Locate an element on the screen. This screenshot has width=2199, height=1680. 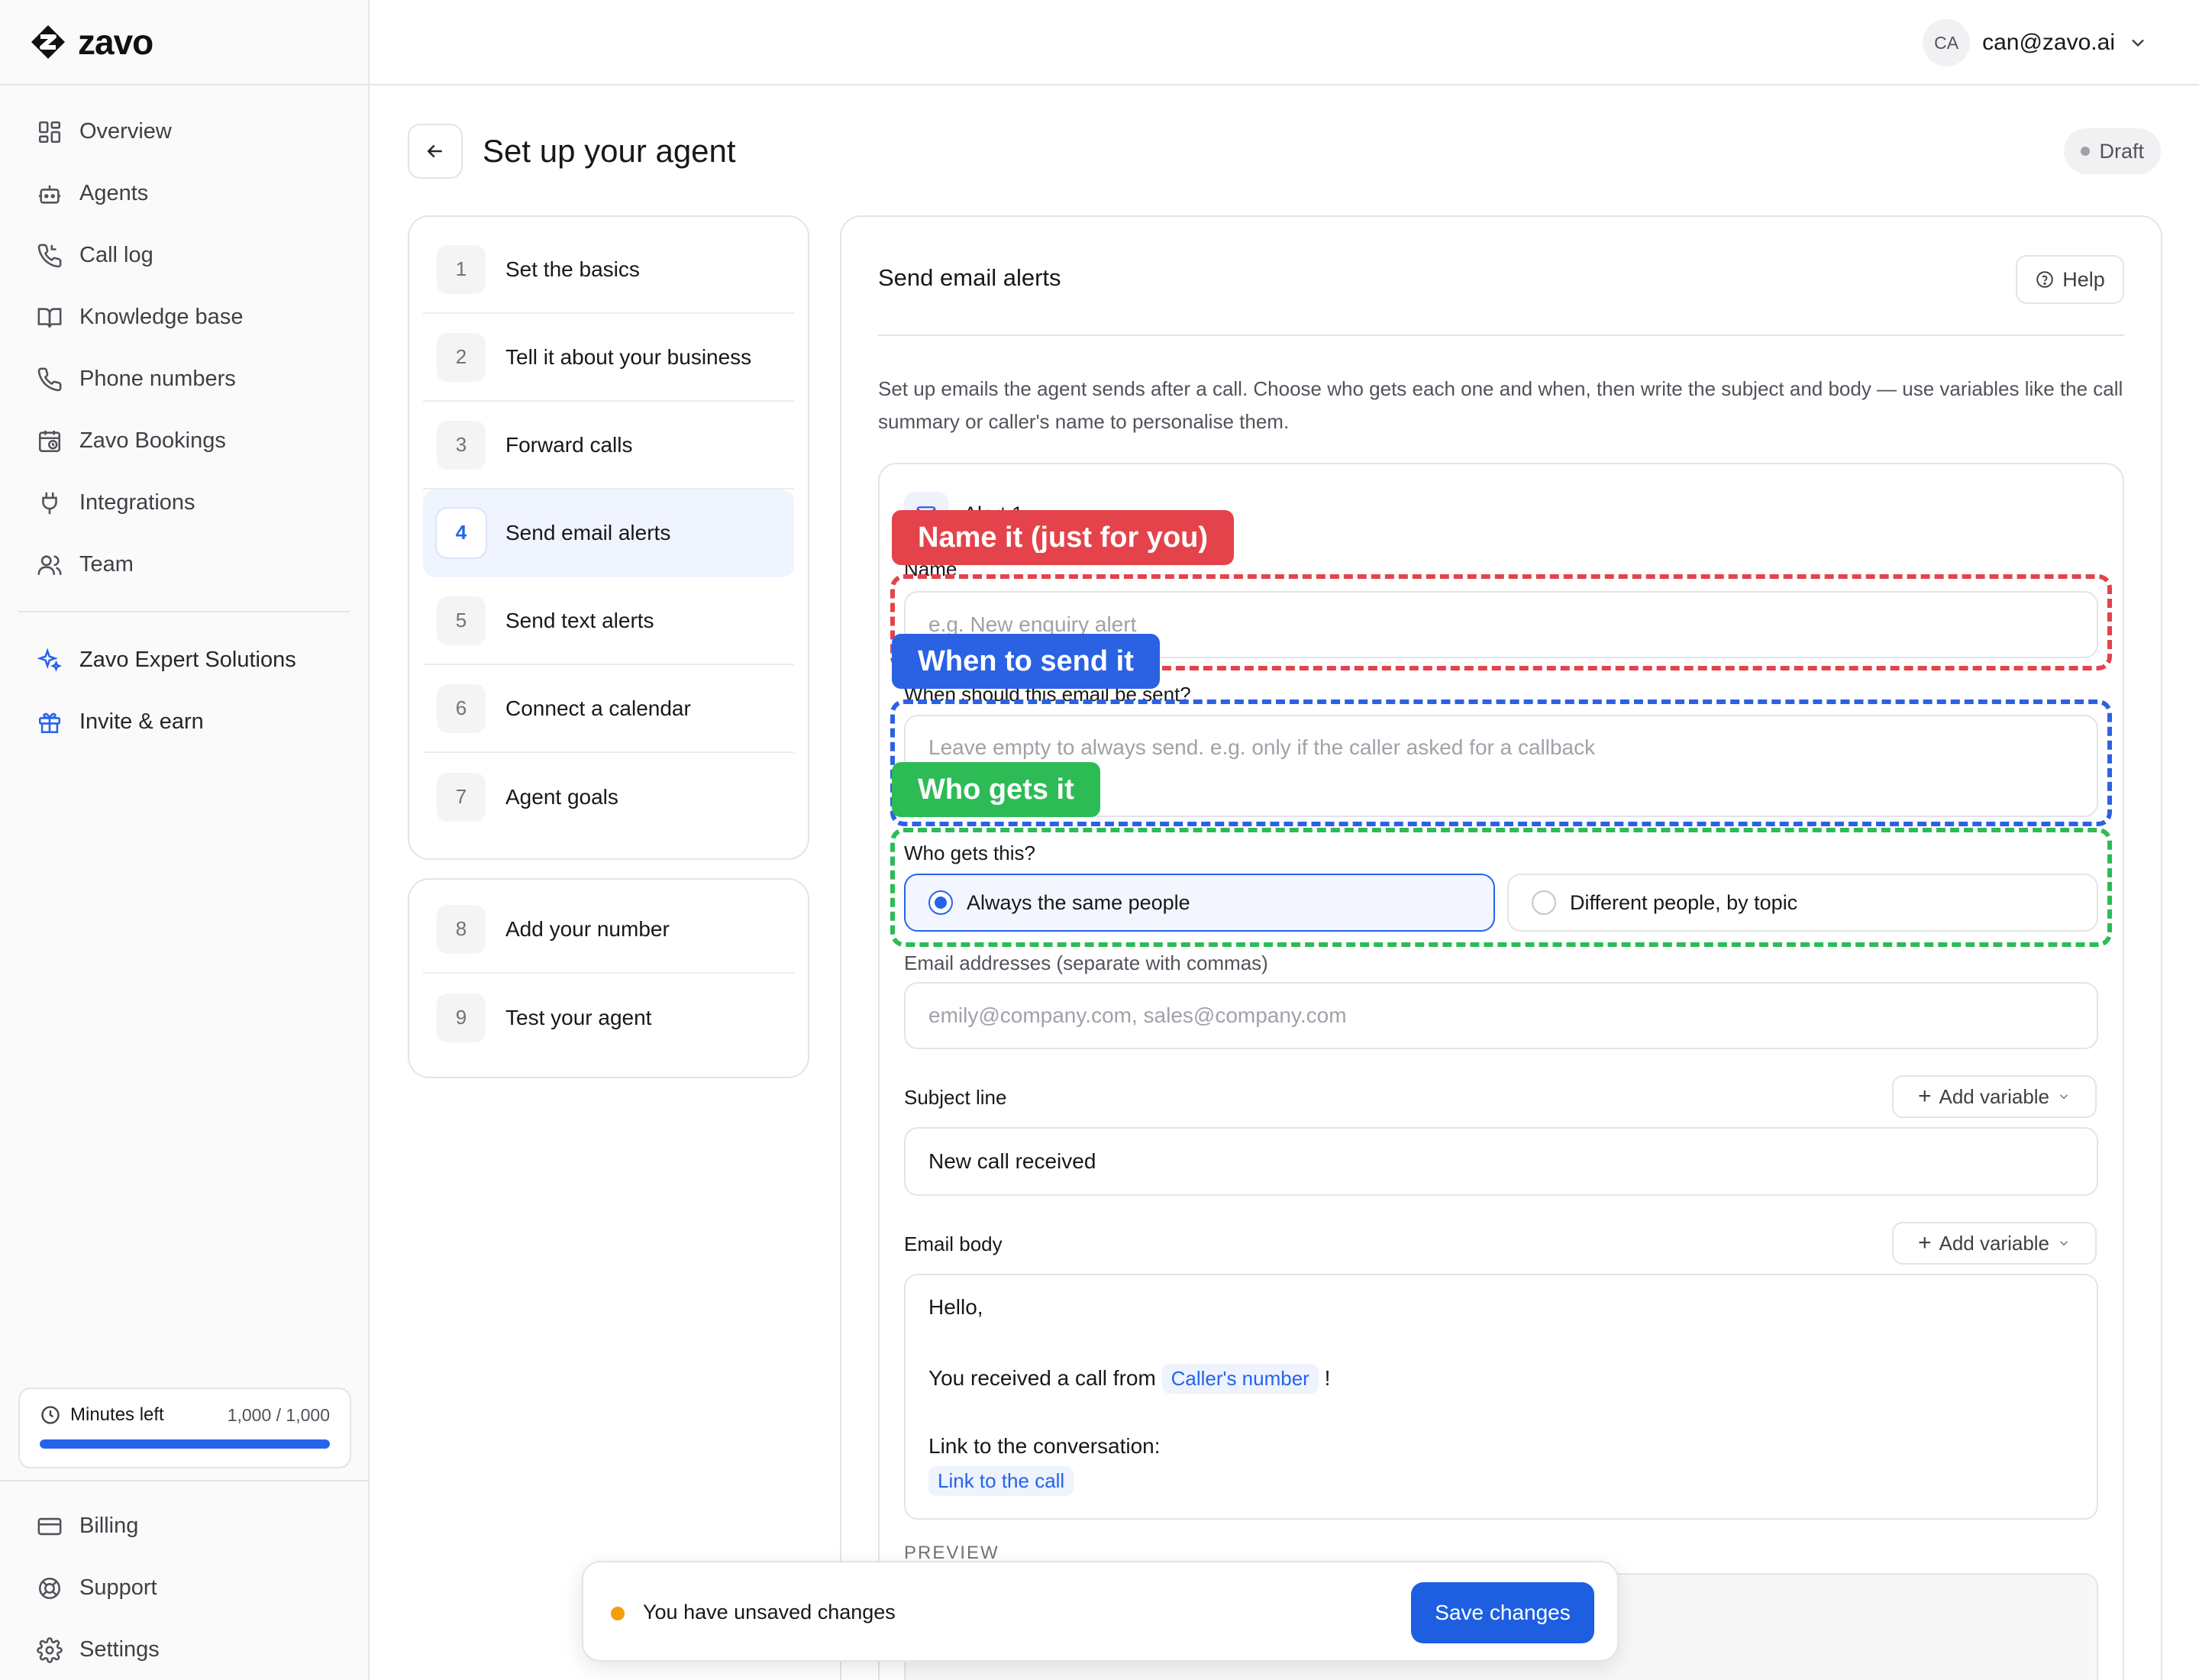
sidebar-item-label: Agents is located at coordinates (114, 193).